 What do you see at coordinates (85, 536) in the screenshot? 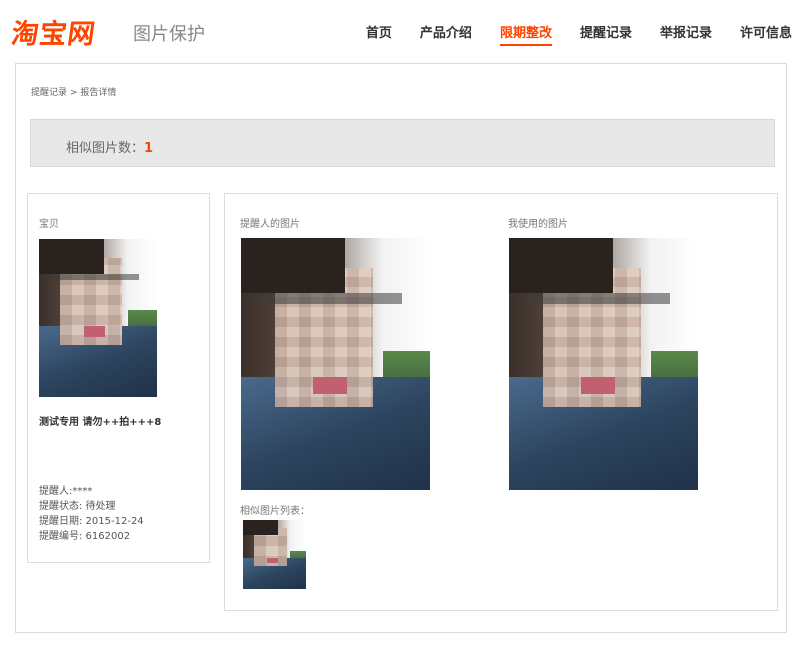
I see `reminder-number: 提醒编号: 6162002` at bounding box center [85, 536].